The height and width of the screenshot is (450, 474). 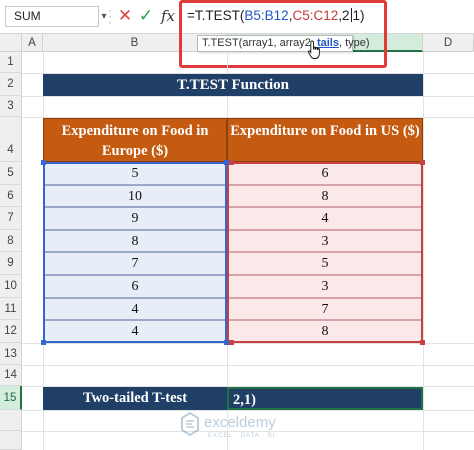 What do you see at coordinates (135, 398) in the screenshot?
I see `result-label: Two-tailed T-test` at bounding box center [135, 398].